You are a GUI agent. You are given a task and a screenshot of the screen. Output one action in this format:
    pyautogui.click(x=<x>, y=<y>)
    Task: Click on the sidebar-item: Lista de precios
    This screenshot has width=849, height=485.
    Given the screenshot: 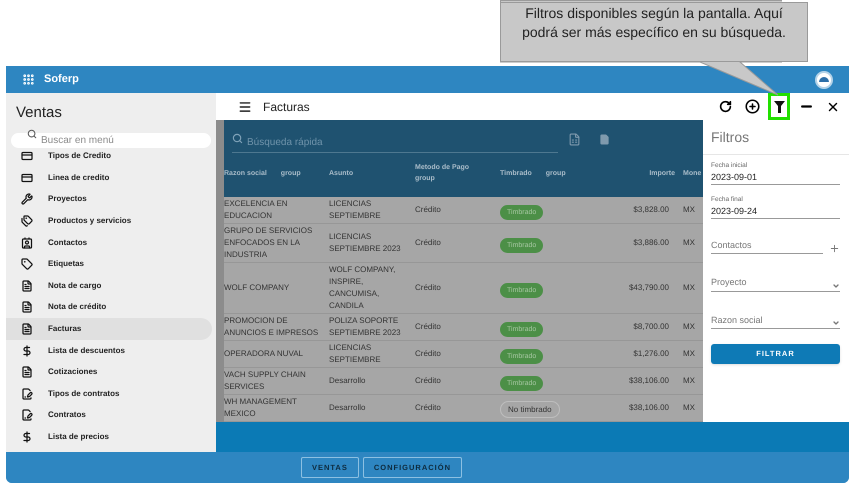 What is the action you would take?
    pyautogui.click(x=109, y=437)
    